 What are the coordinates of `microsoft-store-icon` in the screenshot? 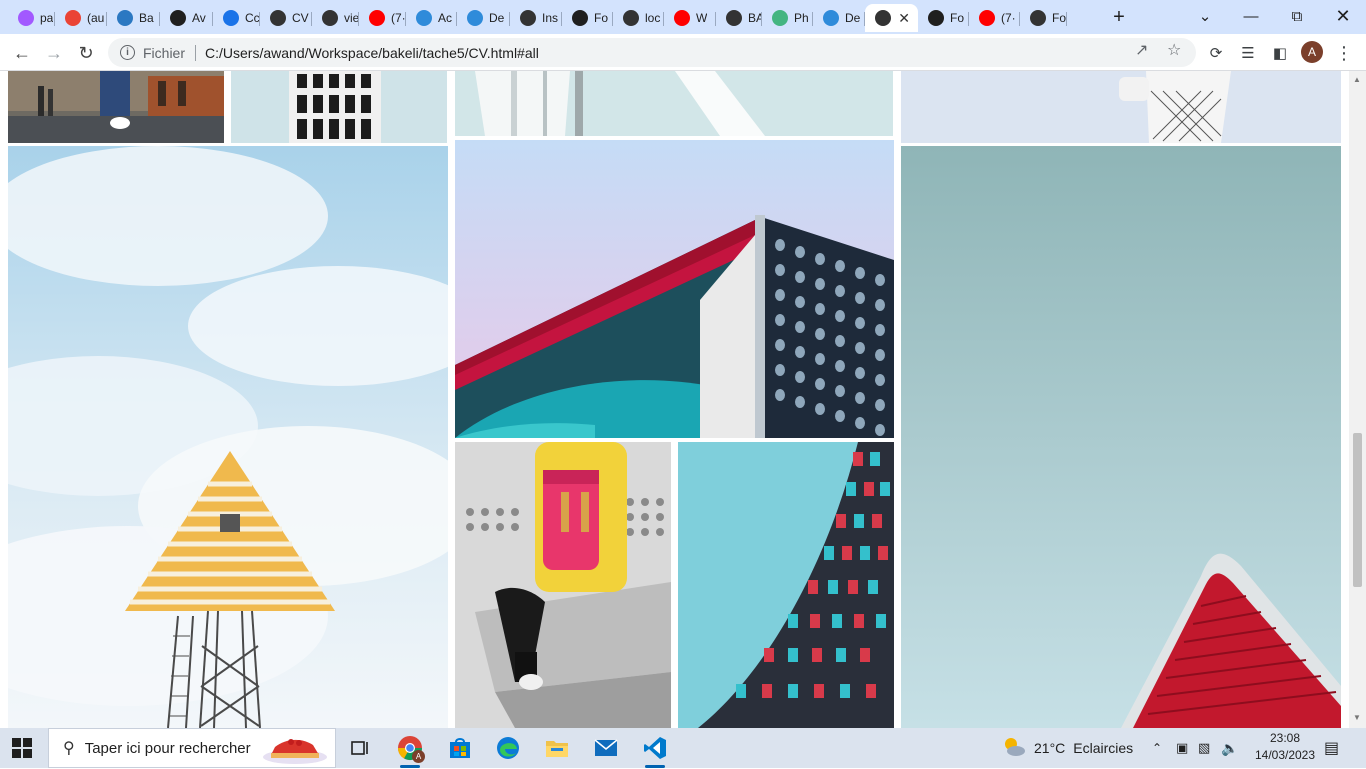 It's located at (460, 748).